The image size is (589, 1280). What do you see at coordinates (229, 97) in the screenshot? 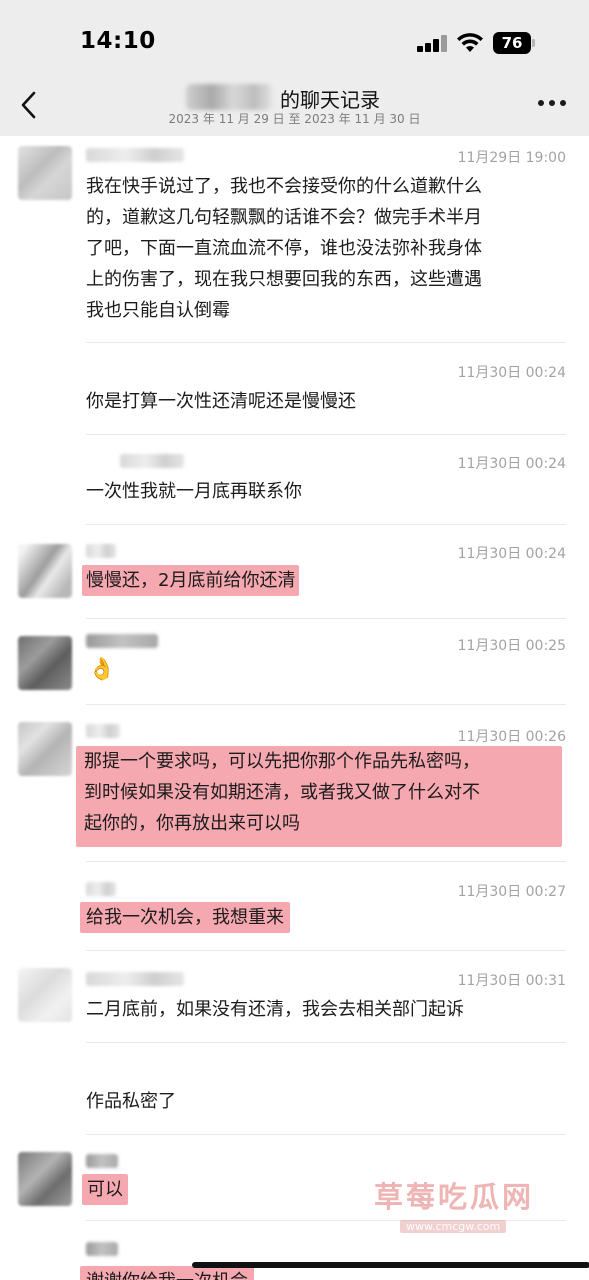
I see `redacted-contact-name` at bounding box center [229, 97].